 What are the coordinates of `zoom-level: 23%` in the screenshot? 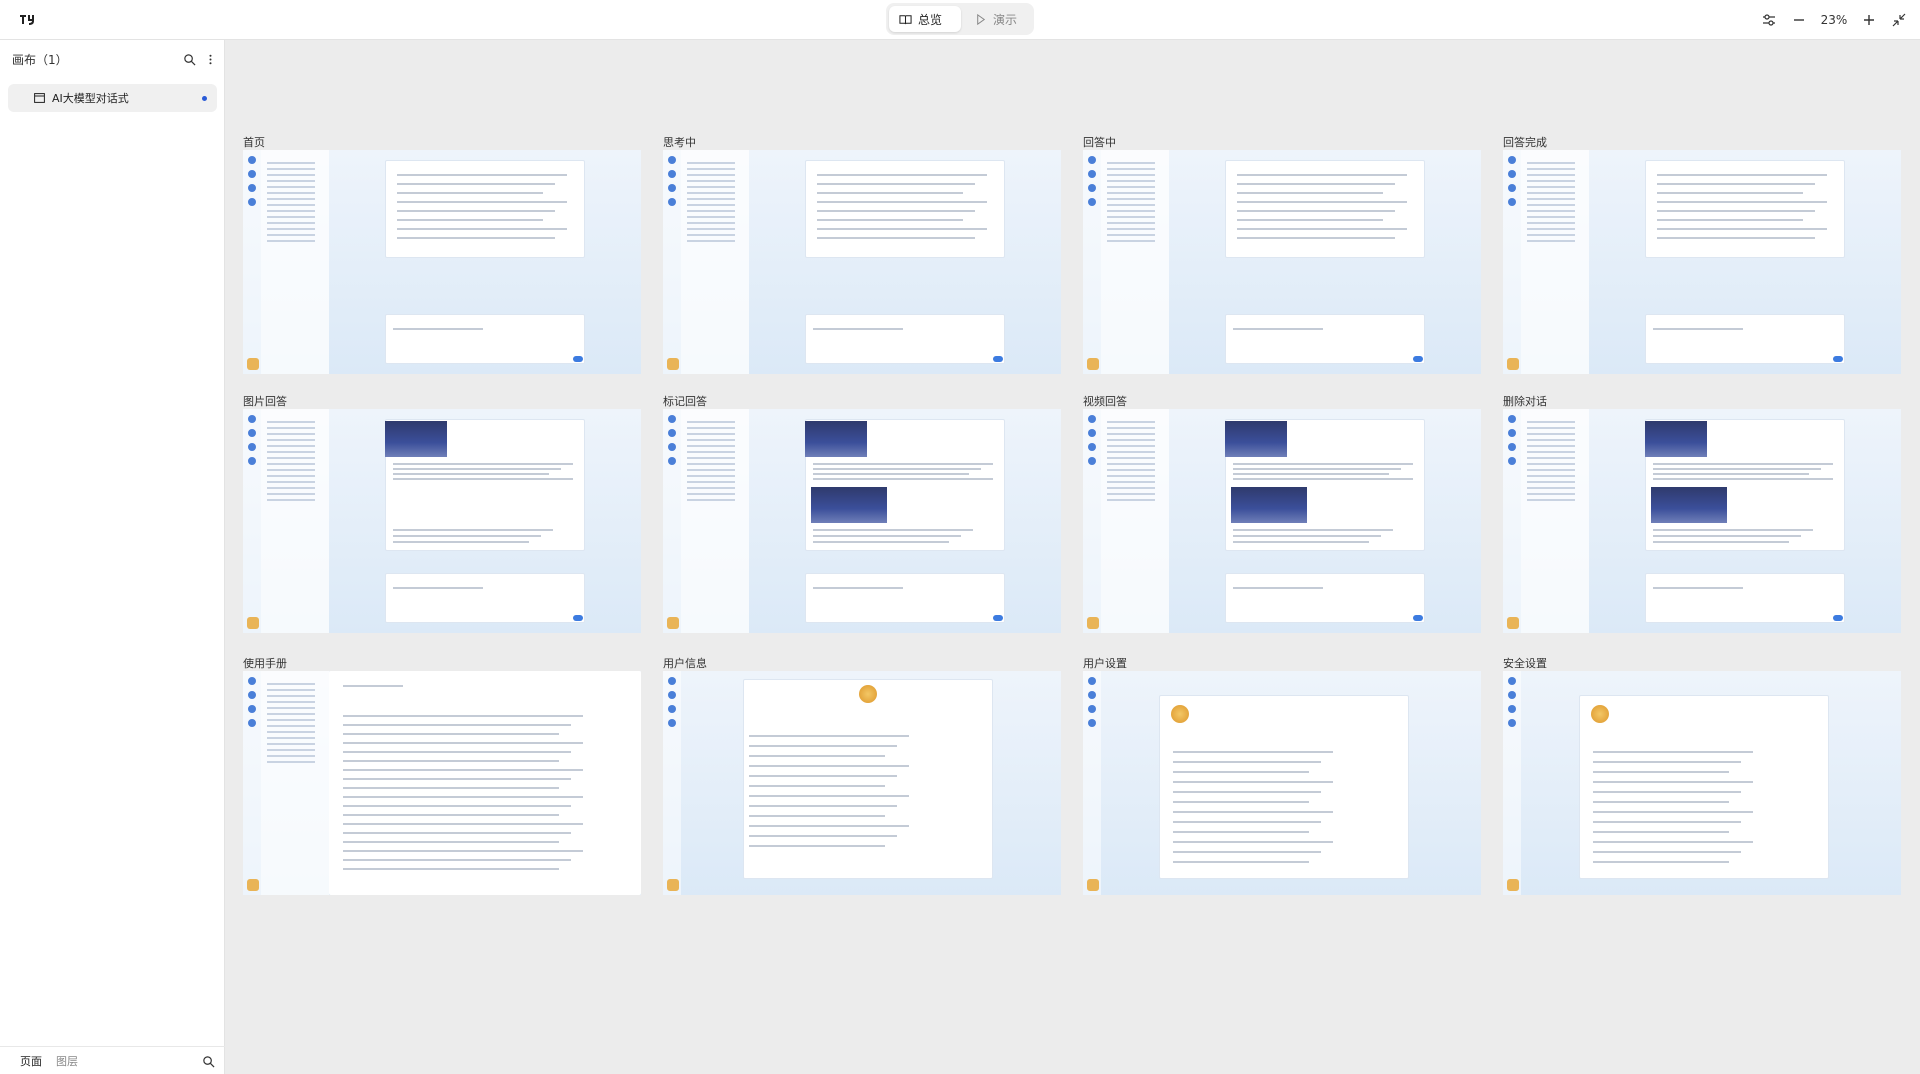 It's located at (1834, 20).